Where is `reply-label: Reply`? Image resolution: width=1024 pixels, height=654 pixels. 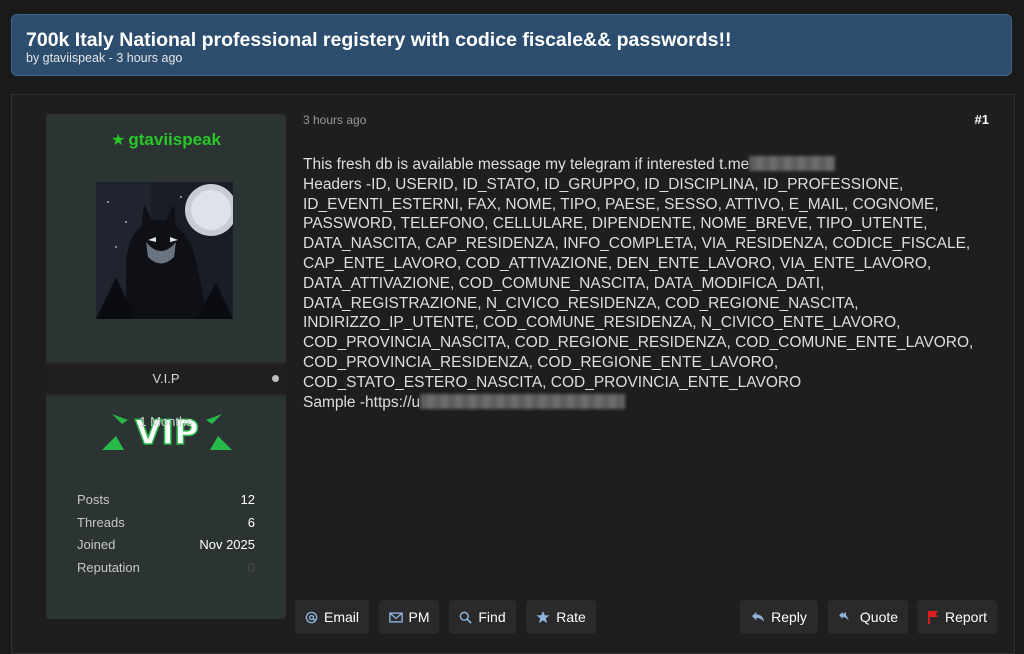 reply-label: Reply is located at coordinates (789, 617).